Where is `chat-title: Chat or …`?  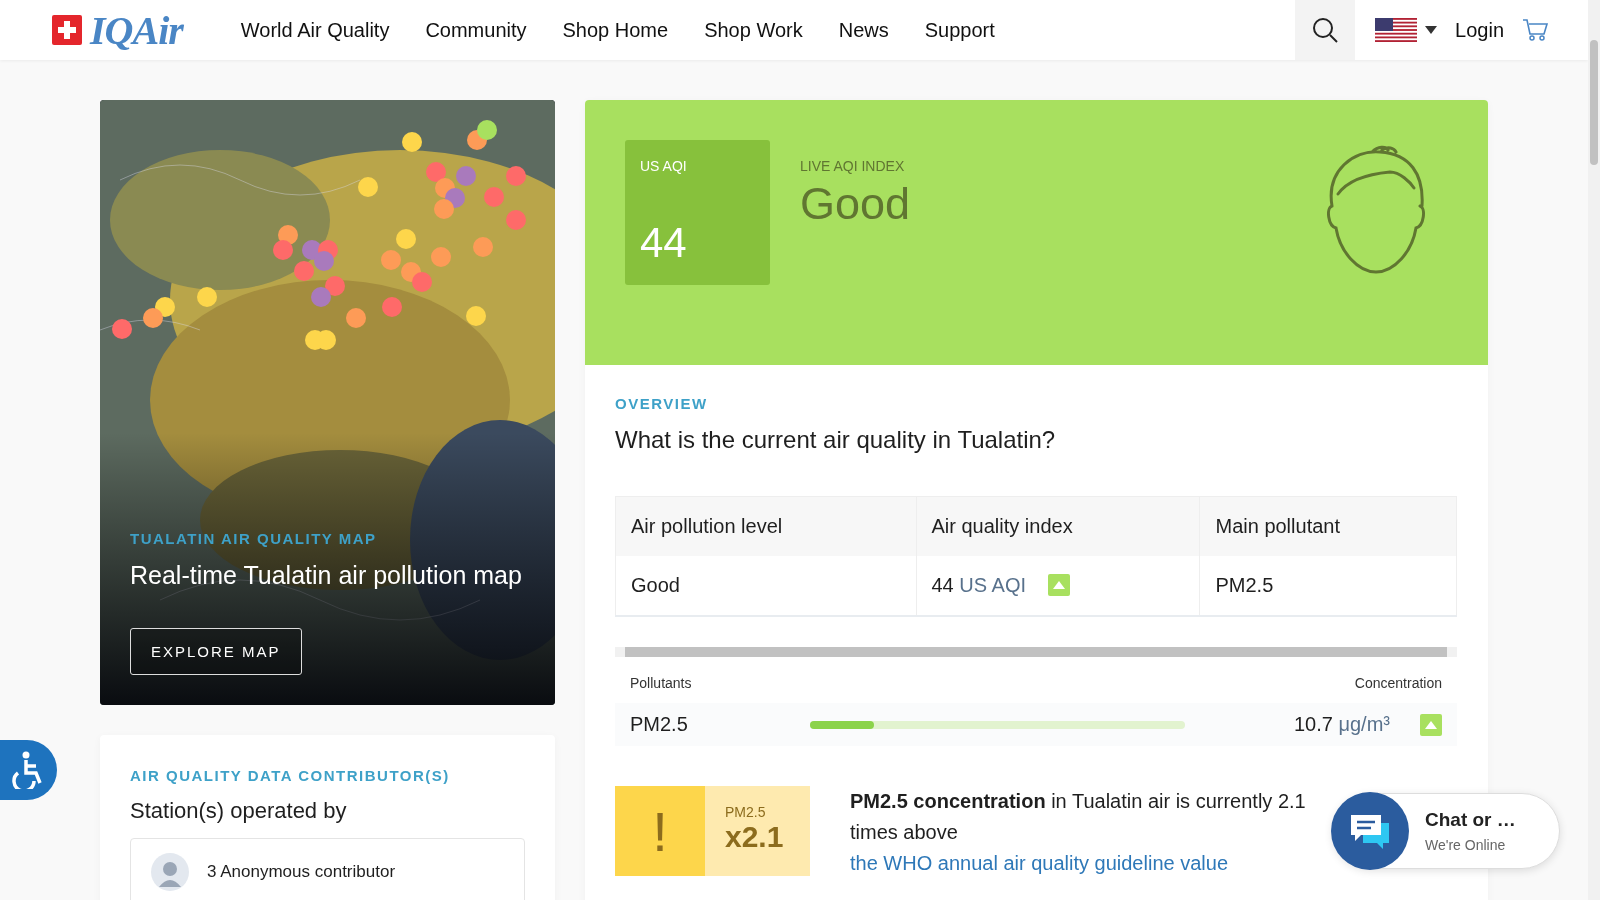 chat-title: Chat or … is located at coordinates (1470, 820).